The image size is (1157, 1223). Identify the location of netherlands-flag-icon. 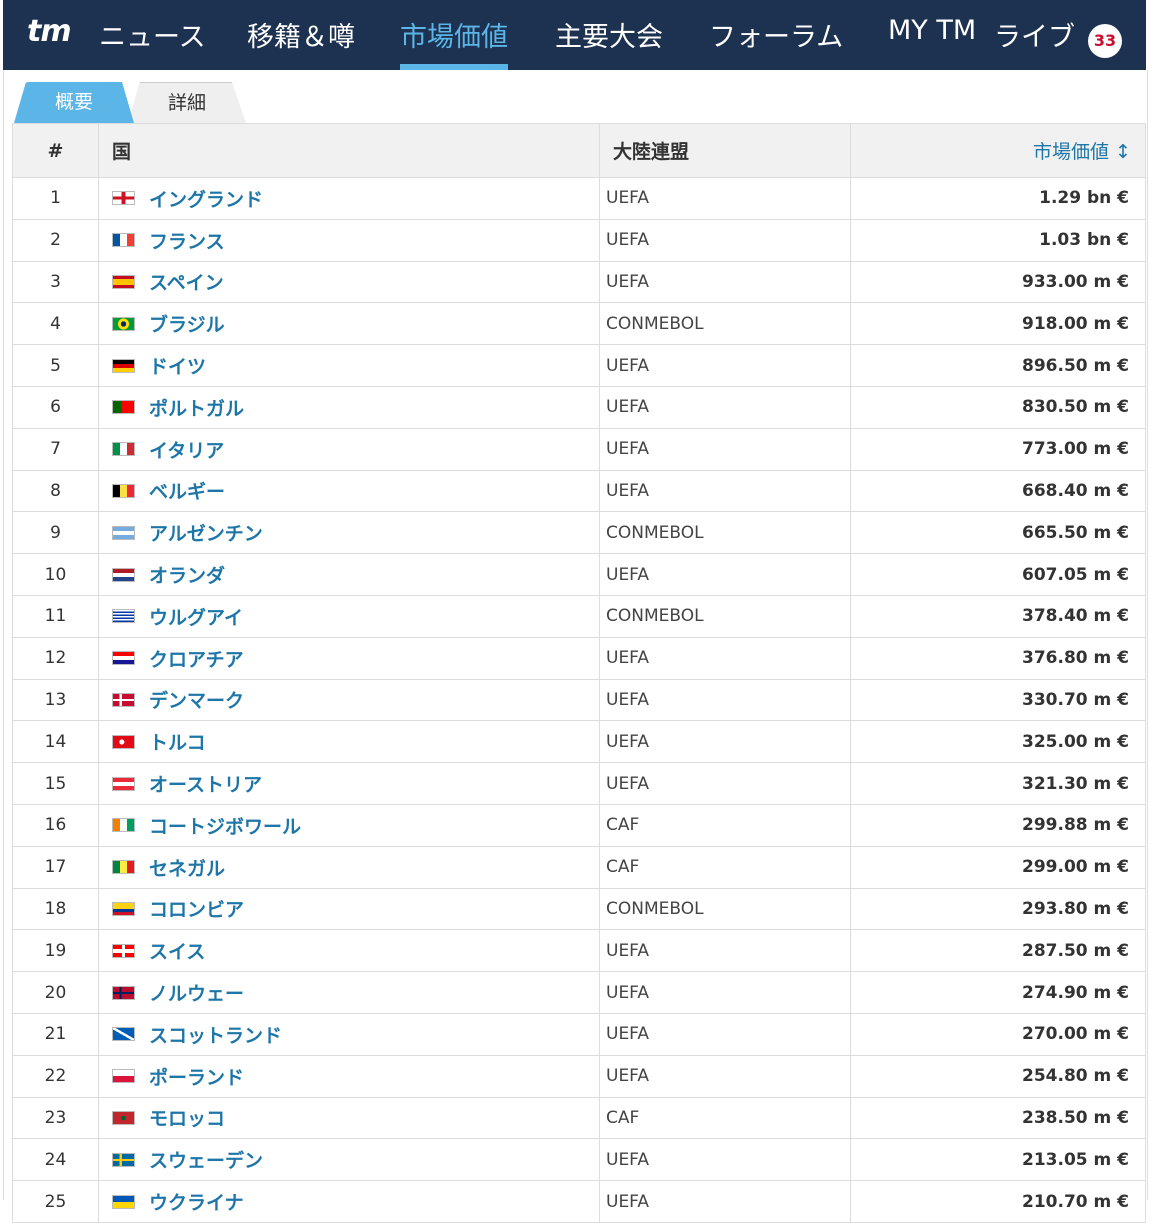
(123, 574).